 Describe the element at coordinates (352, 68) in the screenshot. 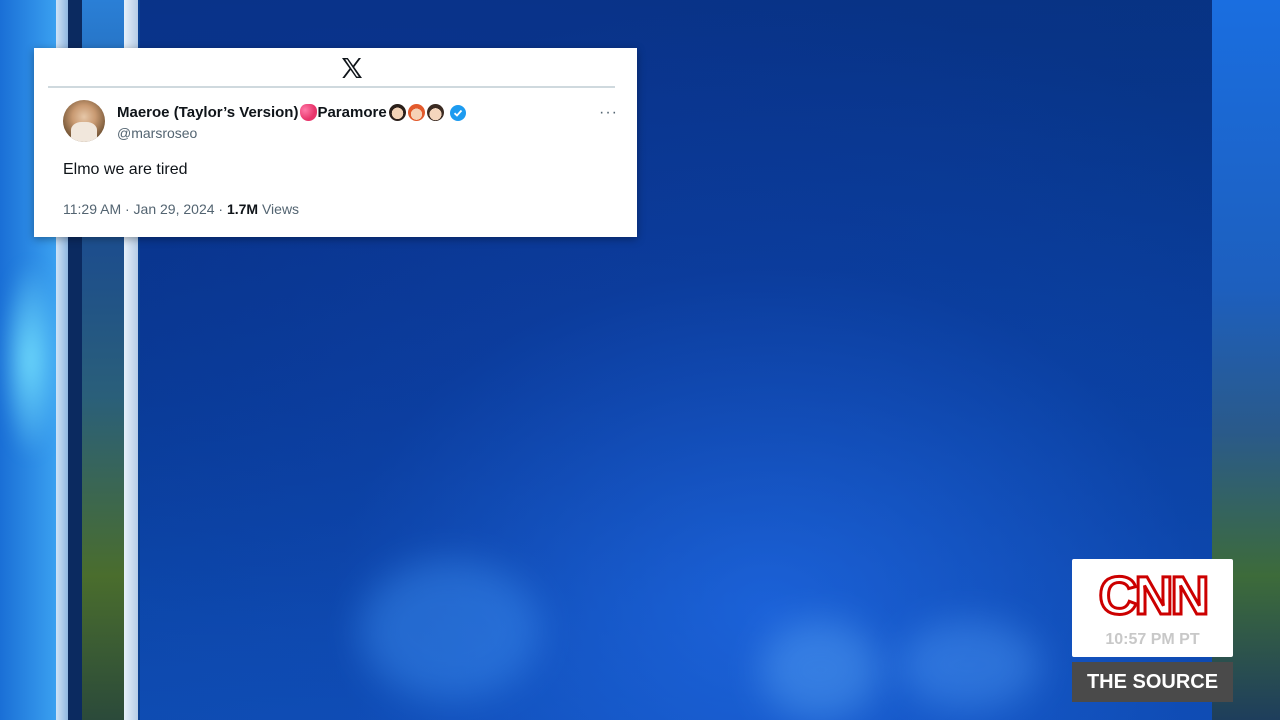

I see `x-logo-icon` at that location.